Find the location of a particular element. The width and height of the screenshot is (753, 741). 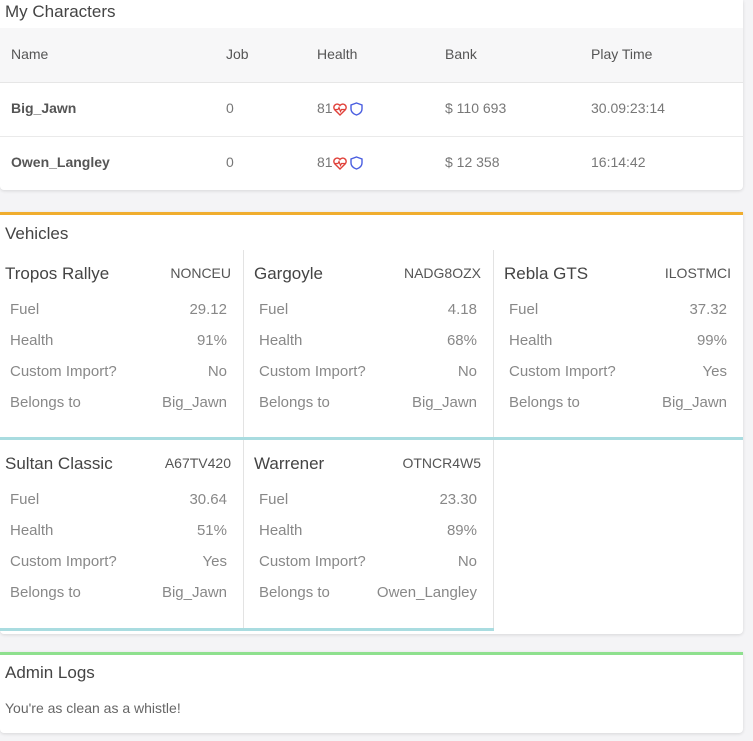

vehicle-plate: ILOSTMCI is located at coordinates (697, 273).